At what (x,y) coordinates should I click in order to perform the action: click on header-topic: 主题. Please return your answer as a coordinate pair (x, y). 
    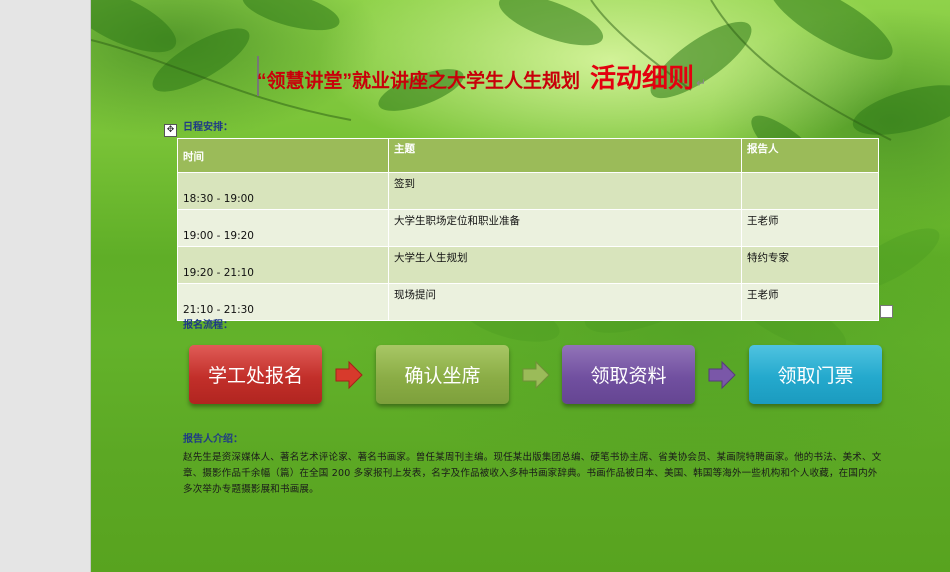
    Looking at the image, I should click on (565, 155).